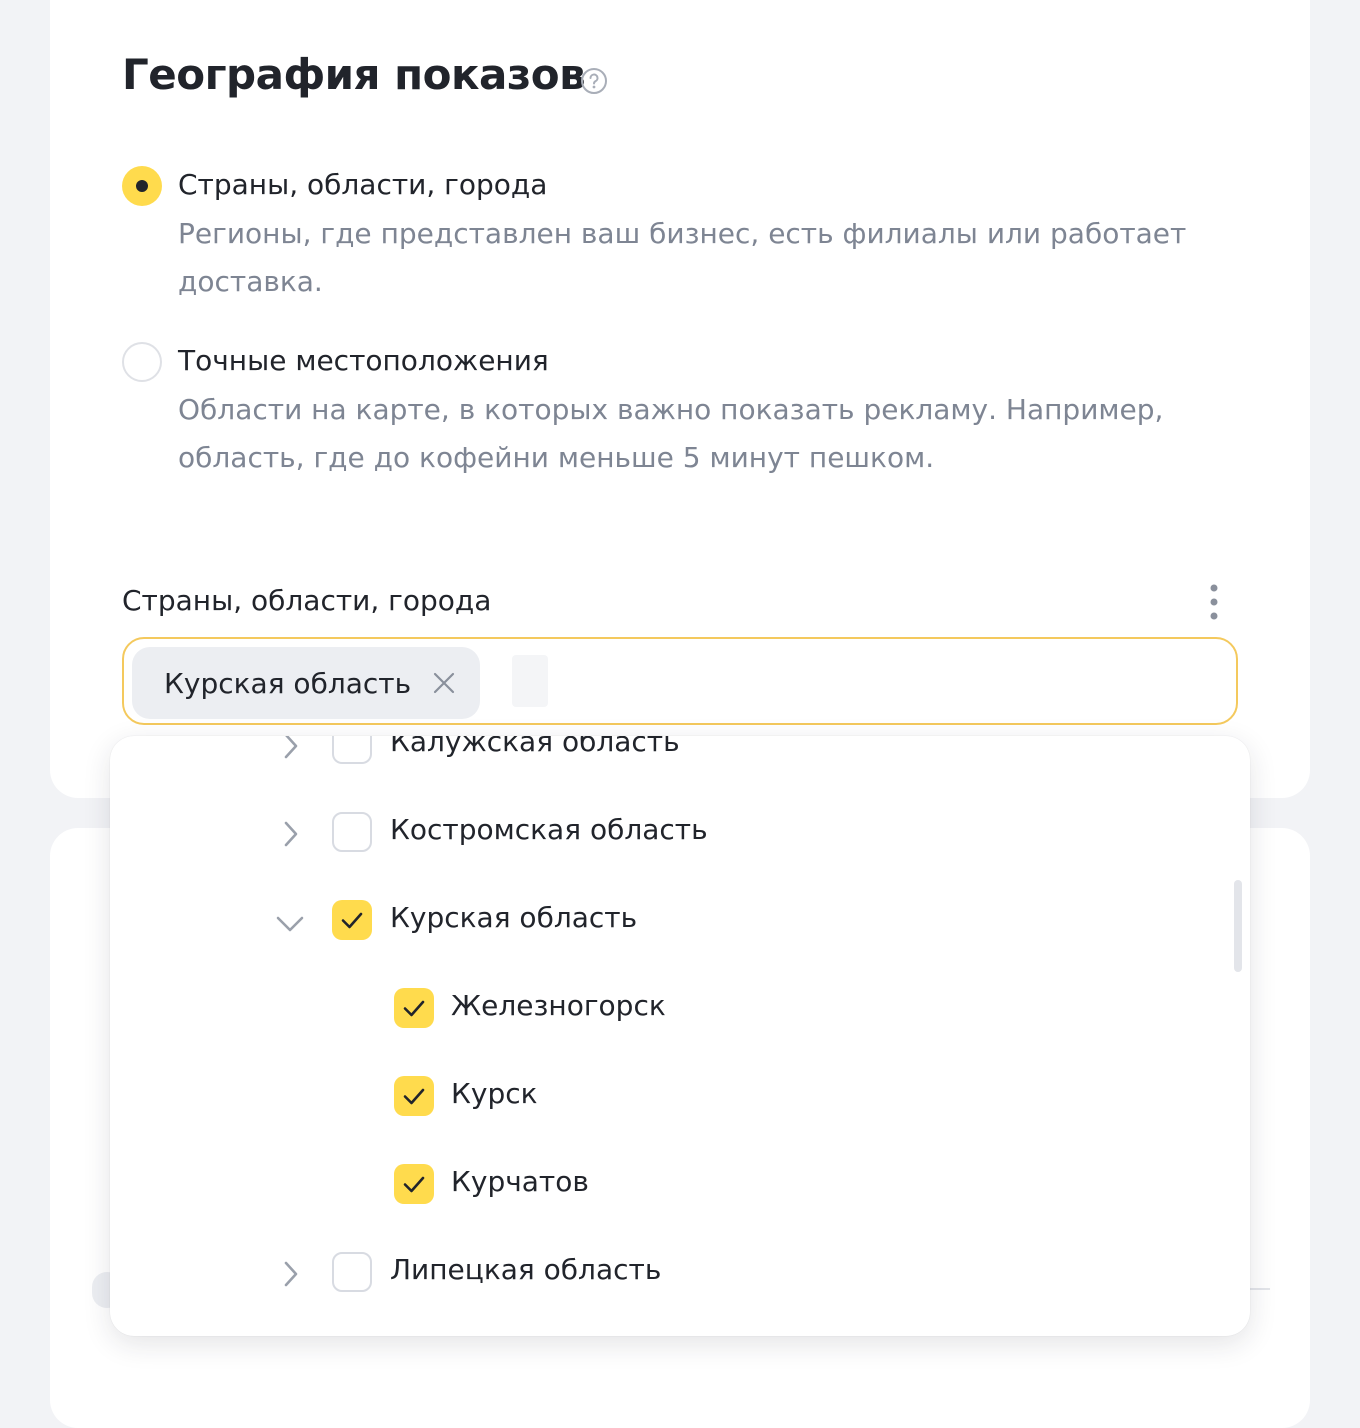 This screenshot has height=1428, width=1360. What do you see at coordinates (1260, 1289) in the screenshot?
I see `background-divider` at bounding box center [1260, 1289].